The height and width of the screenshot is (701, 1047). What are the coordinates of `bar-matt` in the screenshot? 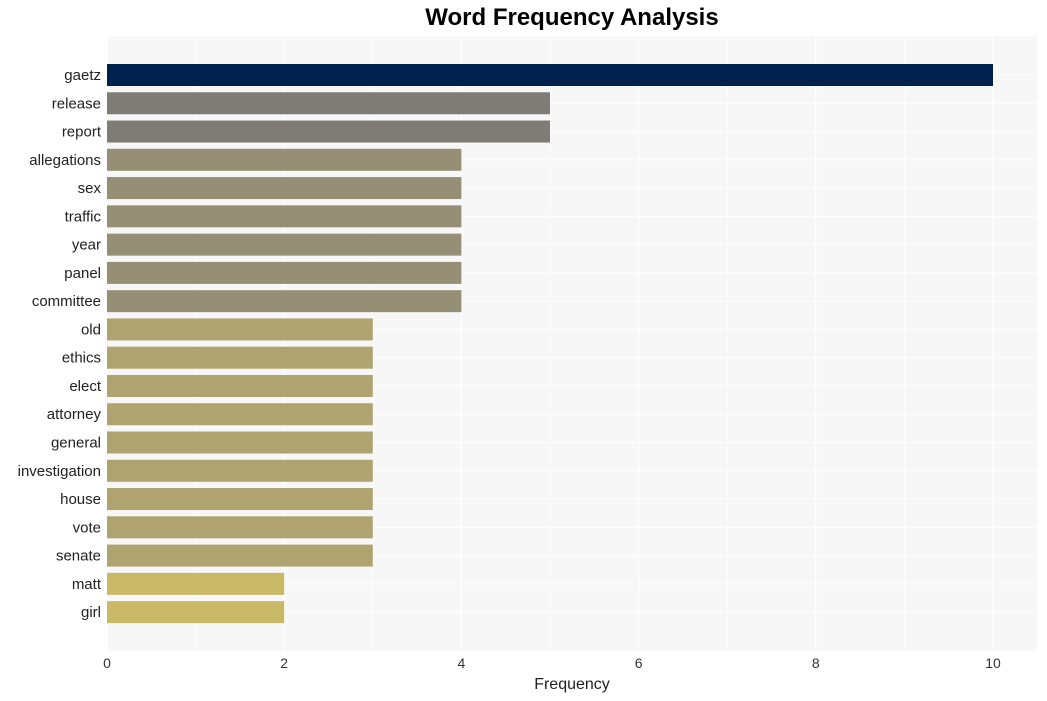 It's located at (196, 583).